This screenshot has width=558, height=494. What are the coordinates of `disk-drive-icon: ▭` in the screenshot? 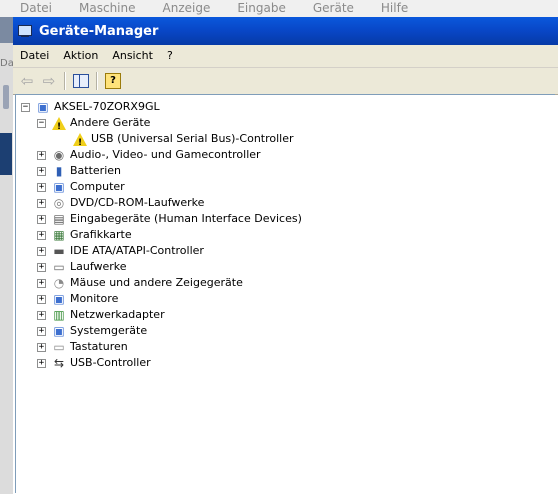 It's located at (59, 267).